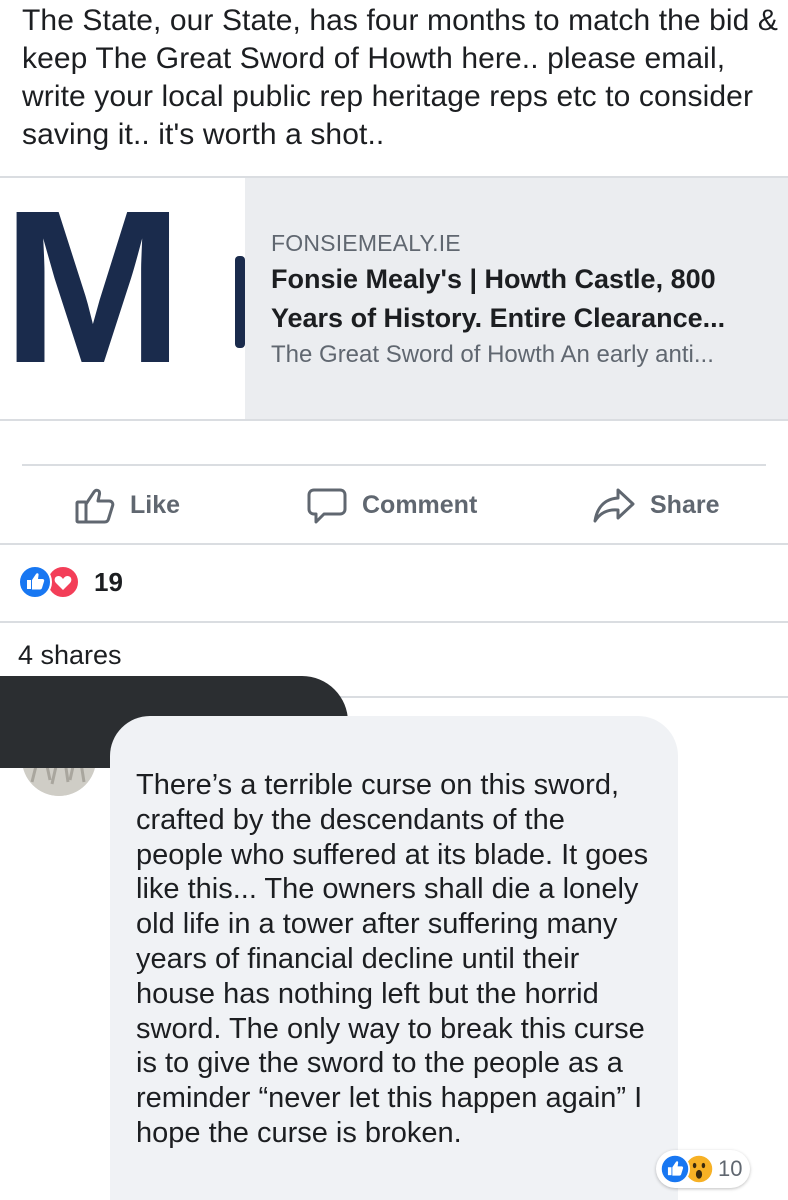 The height and width of the screenshot is (1200, 788). I want to click on comment-button: Comment, so click(391, 505).